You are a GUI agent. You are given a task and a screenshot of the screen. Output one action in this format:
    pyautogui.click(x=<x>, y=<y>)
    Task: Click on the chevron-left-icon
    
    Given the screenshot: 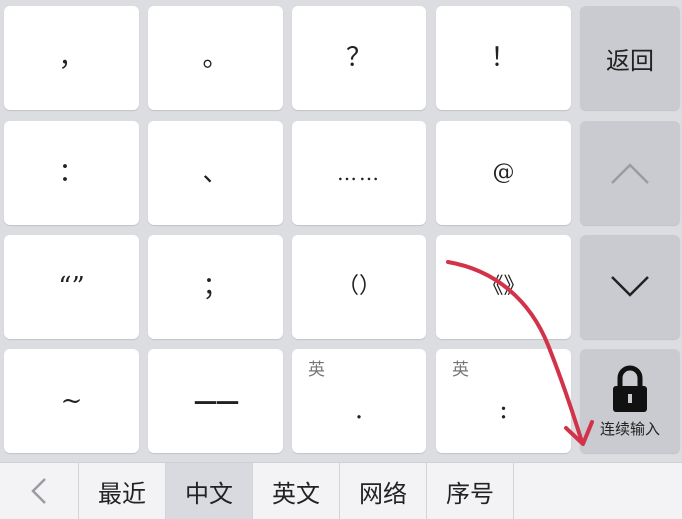 What is the action you would take?
    pyautogui.click(x=38, y=491)
    